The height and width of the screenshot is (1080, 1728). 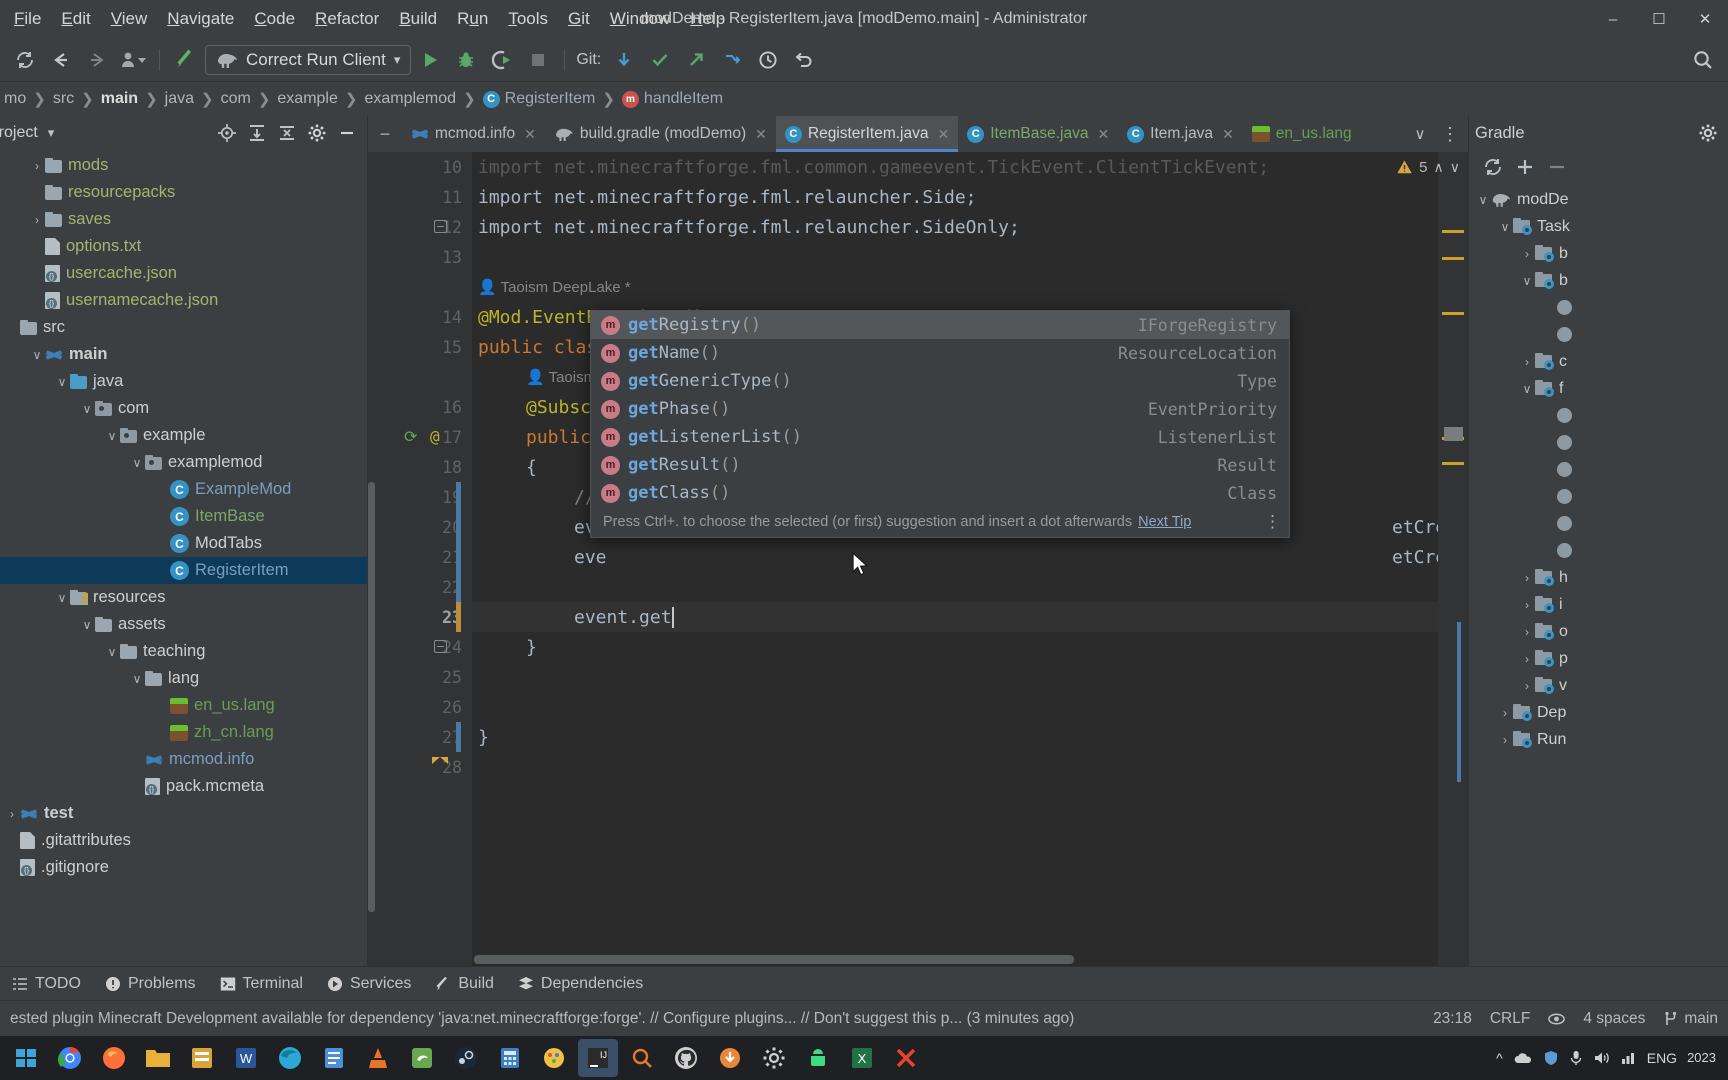 What do you see at coordinates (183, 192) in the screenshot?
I see `tree-item-resourcepacks: resourcepacks` at bounding box center [183, 192].